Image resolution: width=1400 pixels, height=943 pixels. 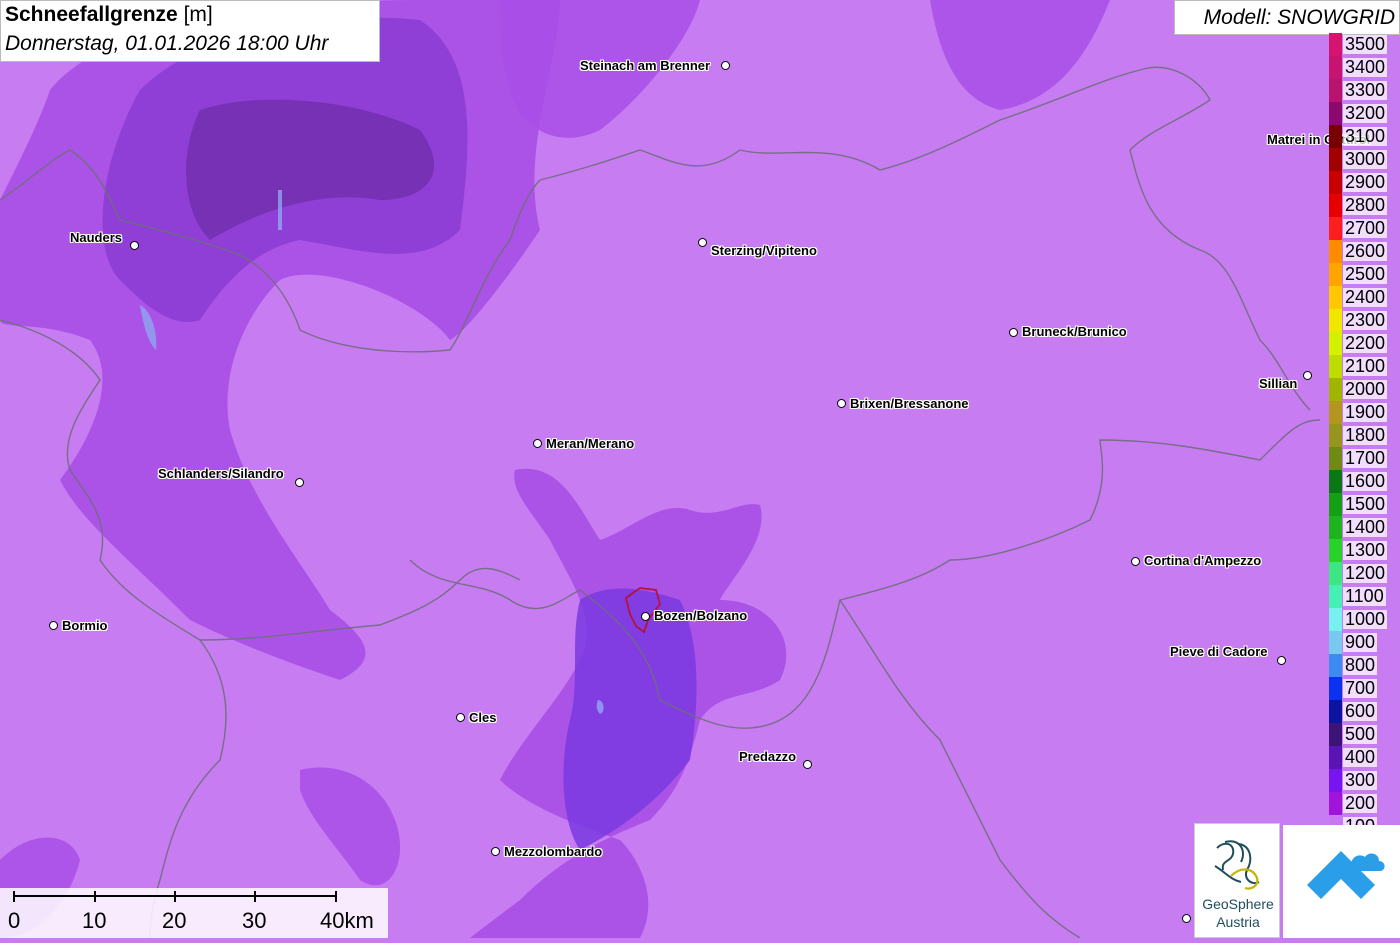 What do you see at coordinates (1364, 803) in the screenshot?
I see `legend-row: 200` at bounding box center [1364, 803].